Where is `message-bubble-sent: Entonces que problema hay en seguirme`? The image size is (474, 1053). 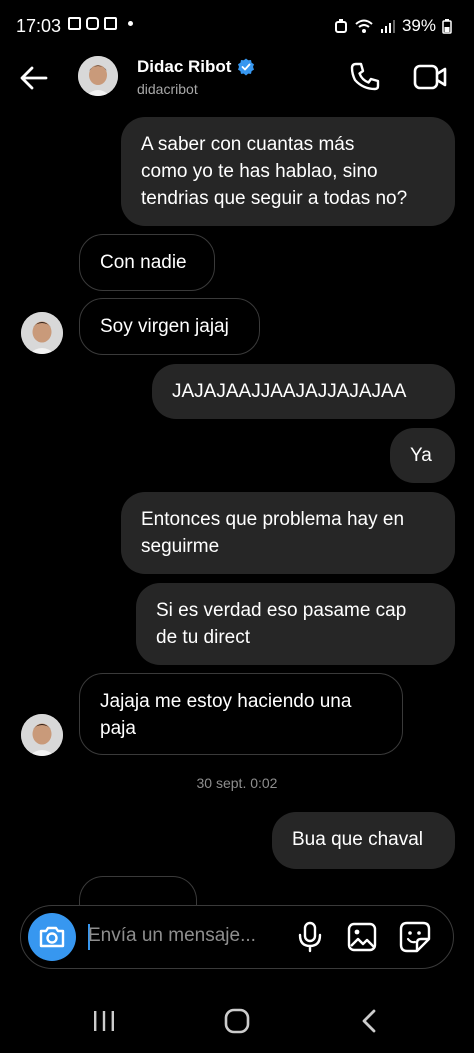
message-bubble-sent: Entonces que problema hay en seguirme is located at coordinates (288, 533).